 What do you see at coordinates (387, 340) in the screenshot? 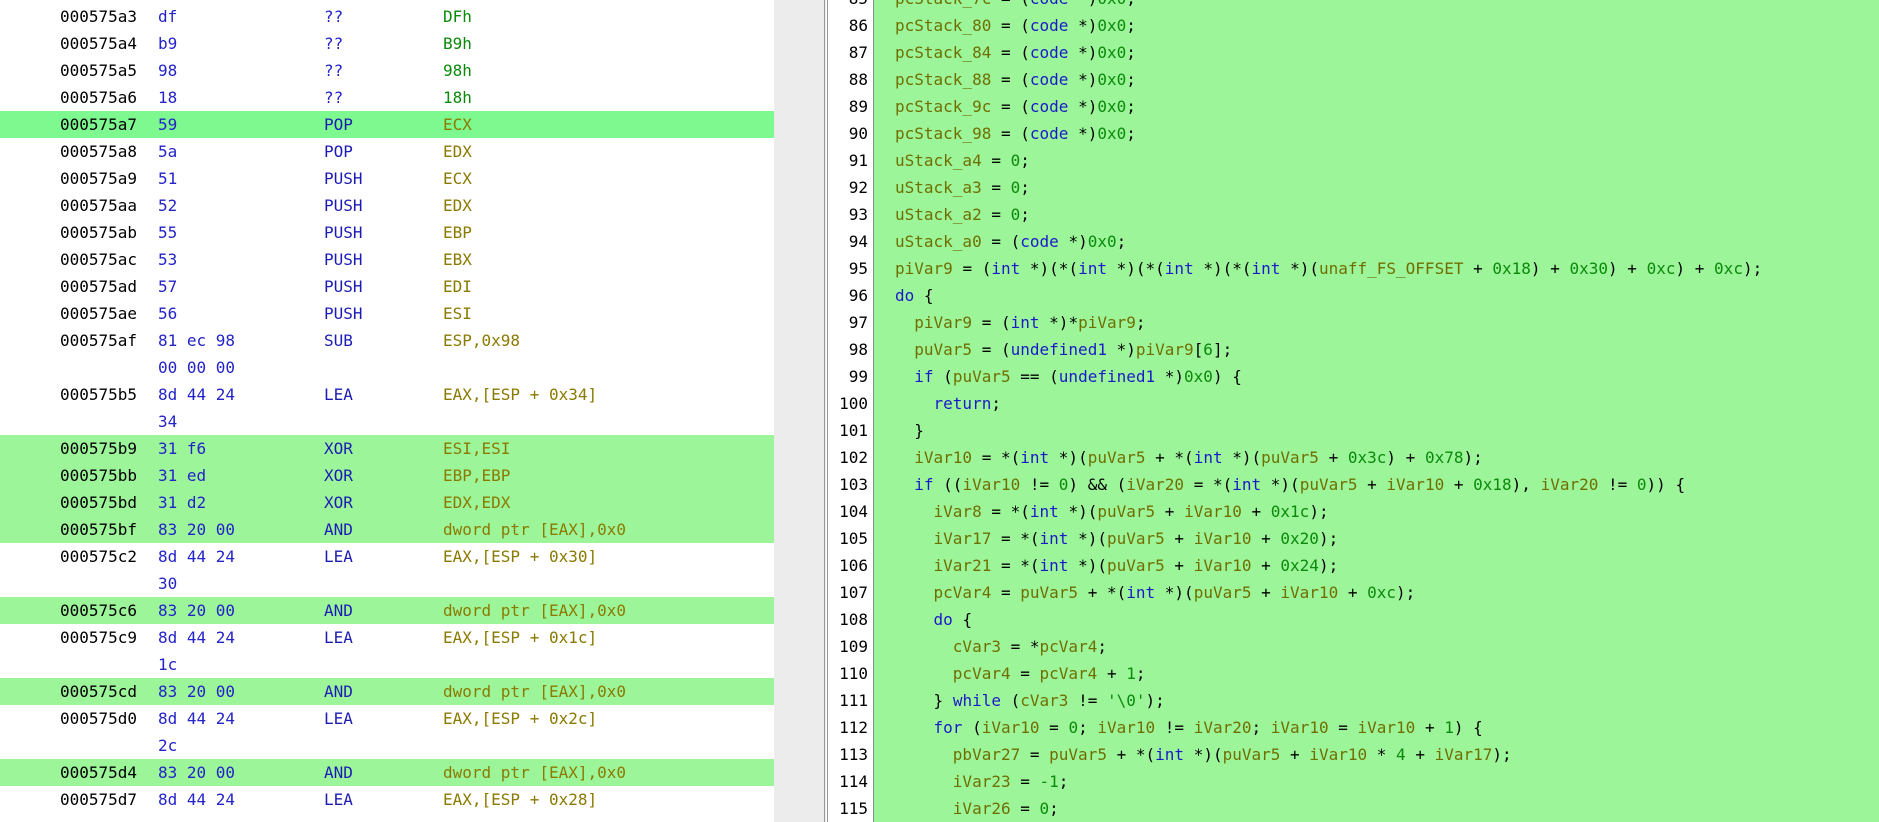
I see `listing-row: 000575af 81 ec 98 SUB ESP,0x98` at bounding box center [387, 340].